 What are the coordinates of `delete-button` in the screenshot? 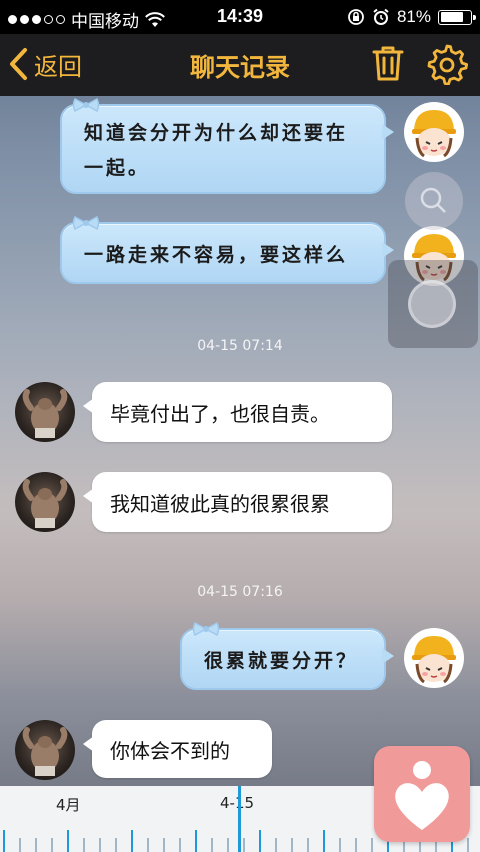 It's located at (388, 63).